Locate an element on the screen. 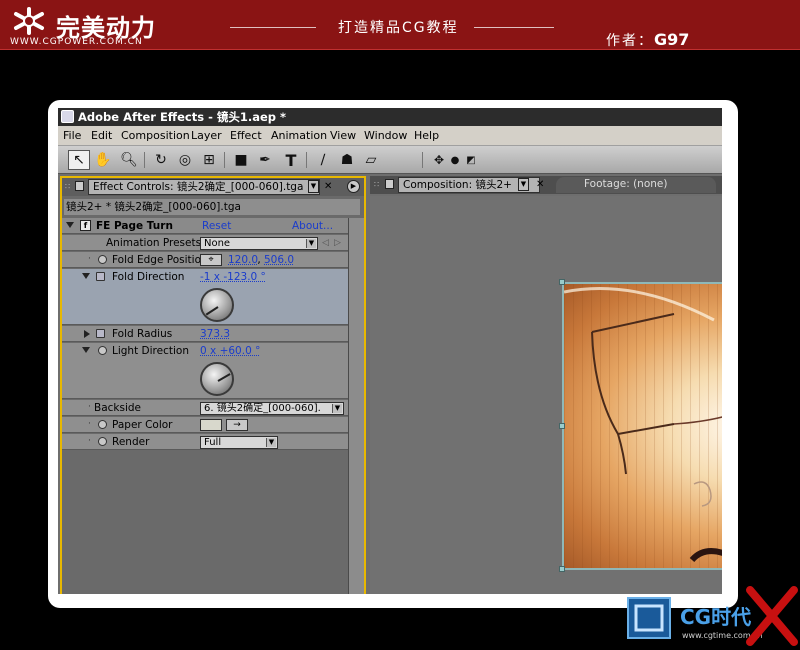  fold-direction-row: Fold Direction -1 x -123.0 ° is located at coordinates (205, 297).